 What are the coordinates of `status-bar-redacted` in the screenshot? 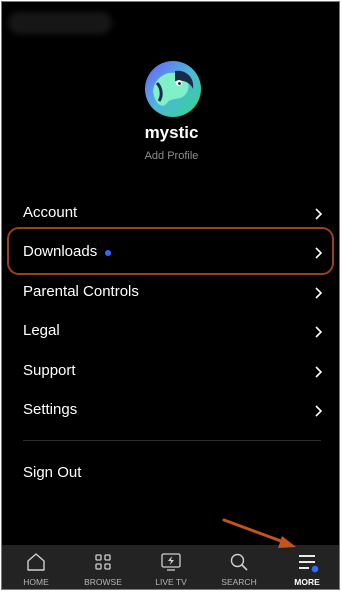 It's located at (60, 23).